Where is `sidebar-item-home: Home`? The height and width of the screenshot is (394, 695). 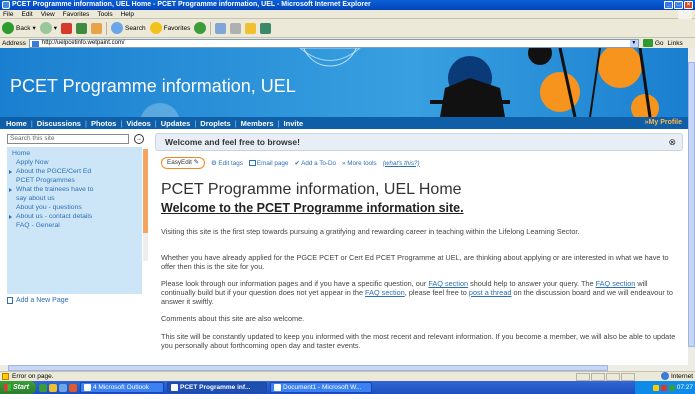
sidebar-item-home: Home is located at coordinates (74, 152).